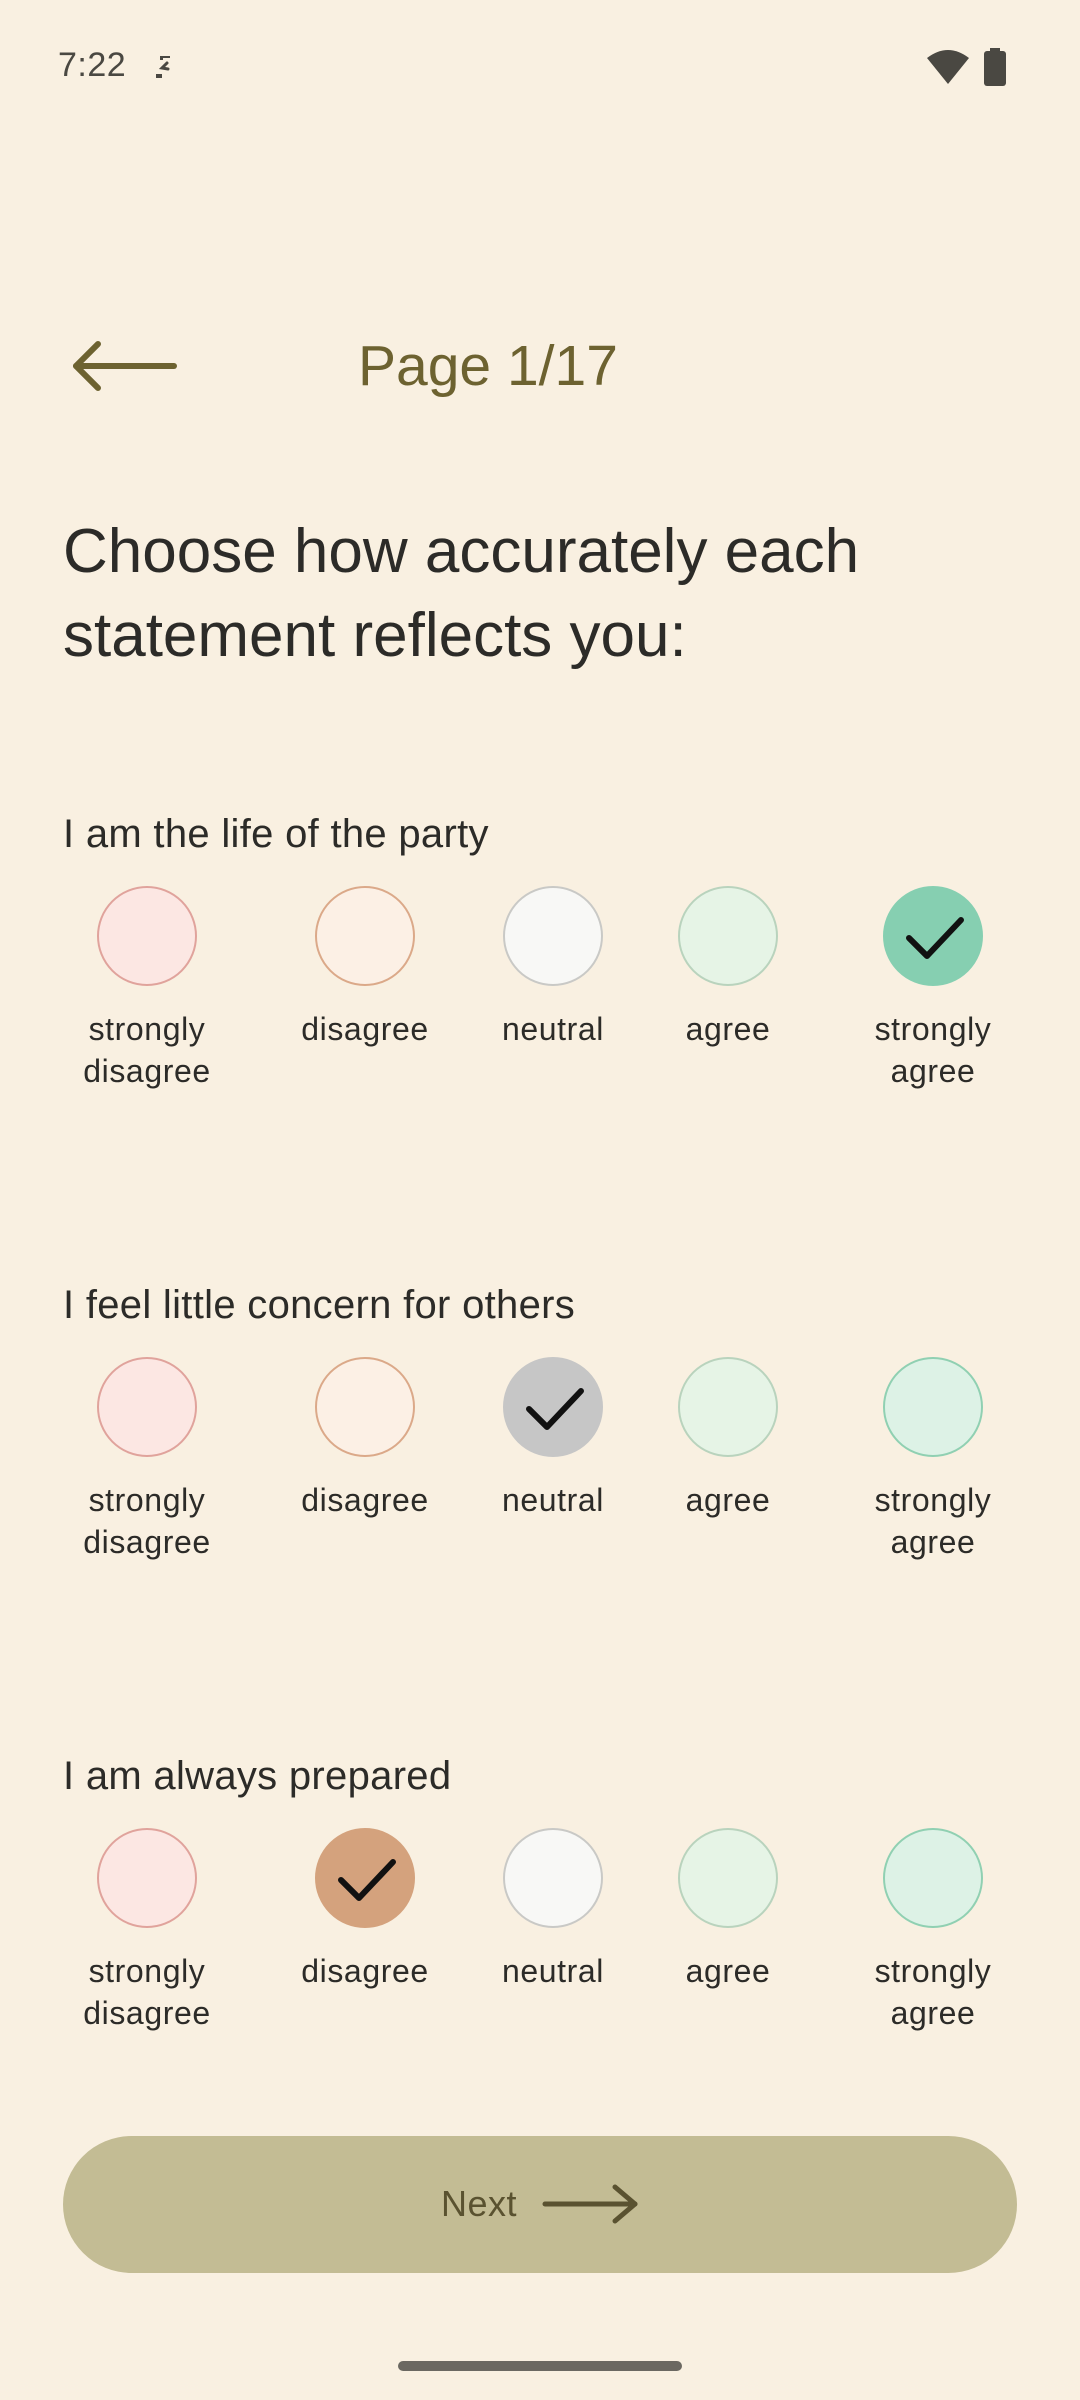 This screenshot has width=1080, height=2400. What do you see at coordinates (257, 1776) in the screenshot?
I see `question-text: I am always prepared` at bounding box center [257, 1776].